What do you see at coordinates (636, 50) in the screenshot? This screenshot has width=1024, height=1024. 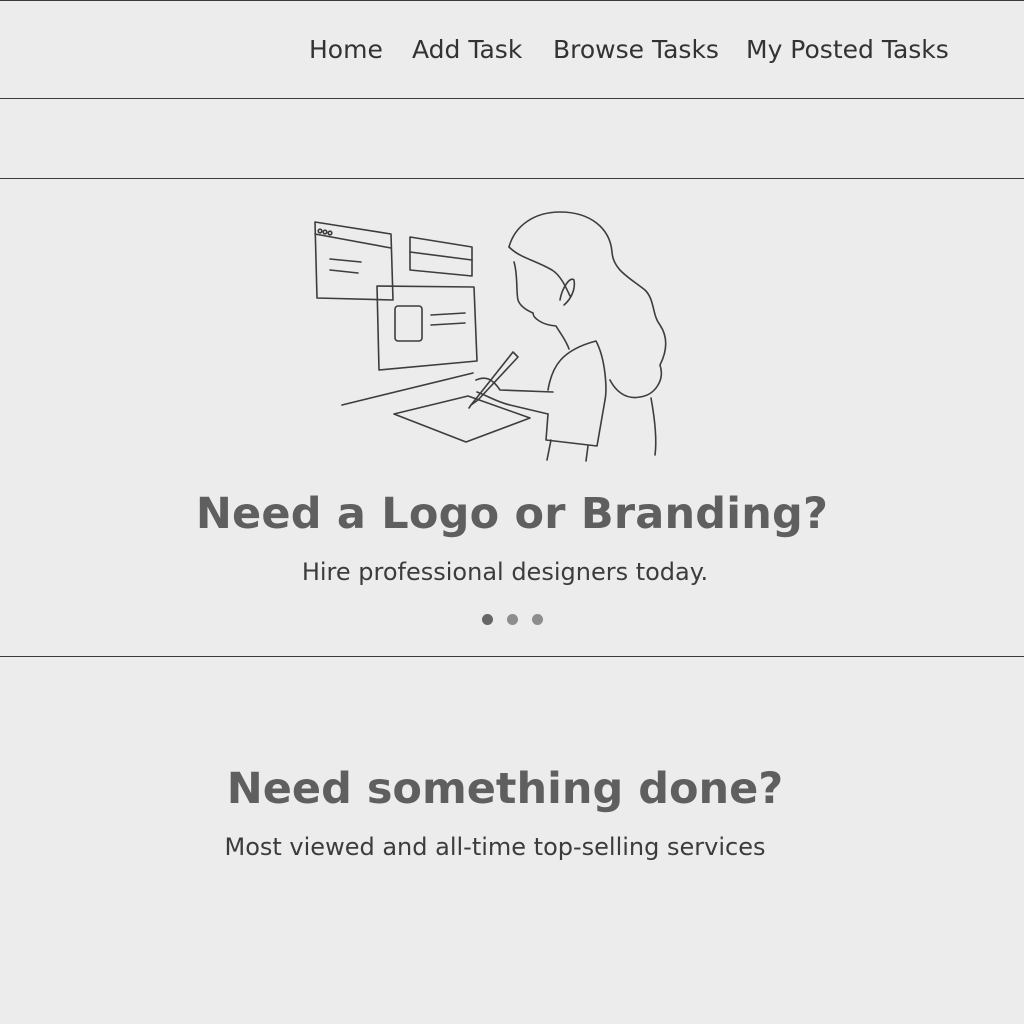 I see `nav-browse-tasks-link: Browse Tasks` at bounding box center [636, 50].